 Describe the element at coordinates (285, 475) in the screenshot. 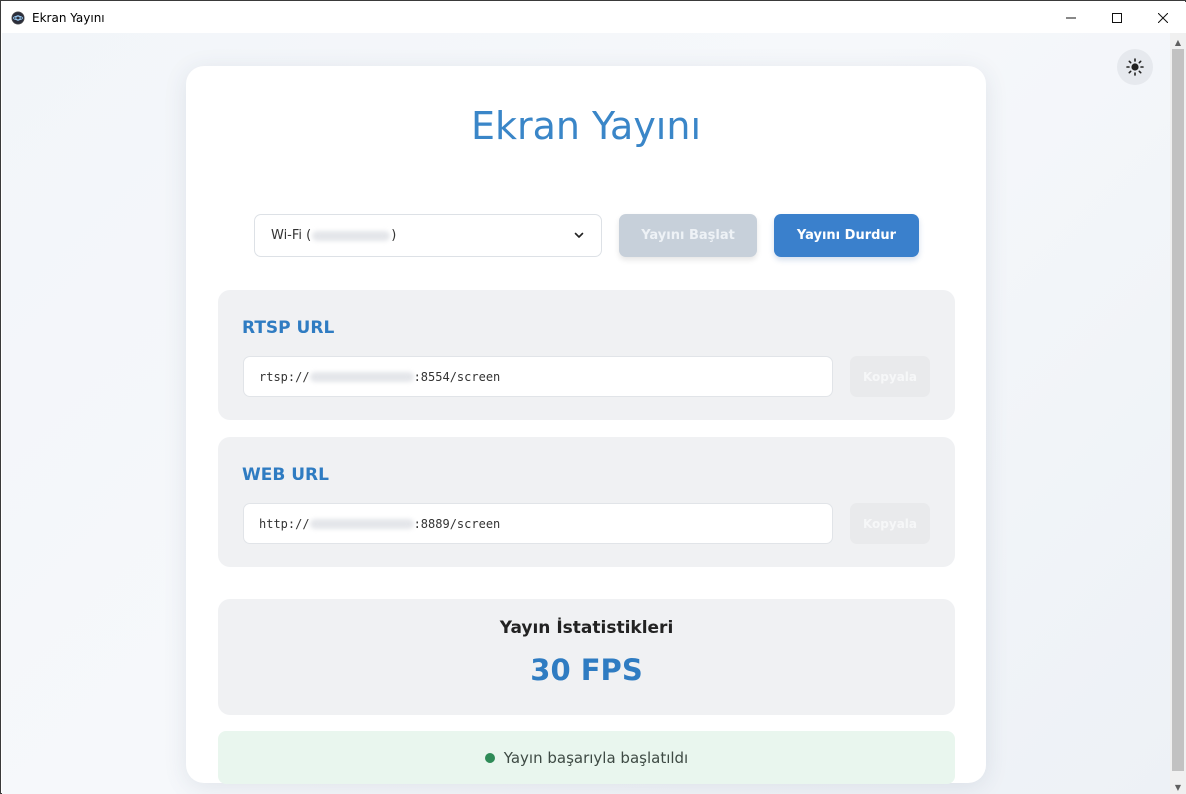

I see `web-title: WEB URL` at that location.